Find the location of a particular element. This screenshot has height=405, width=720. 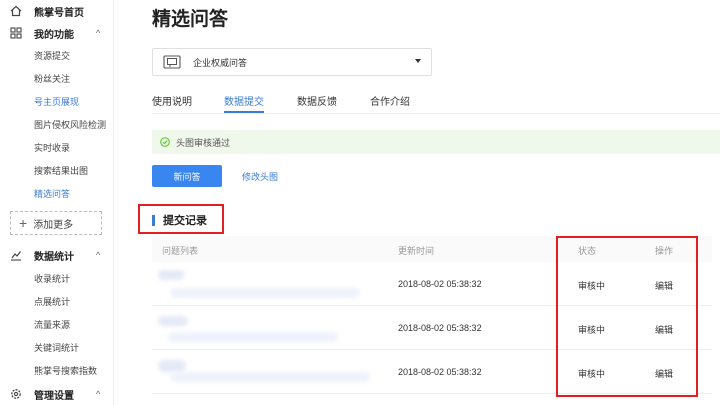

plus-icon: + is located at coordinates (23, 223).